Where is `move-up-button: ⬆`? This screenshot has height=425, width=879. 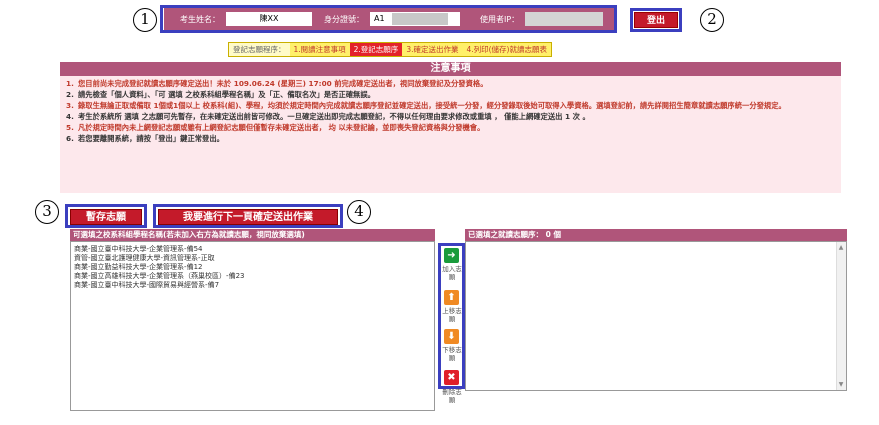
move-up-button: ⬆ is located at coordinates (451, 297).